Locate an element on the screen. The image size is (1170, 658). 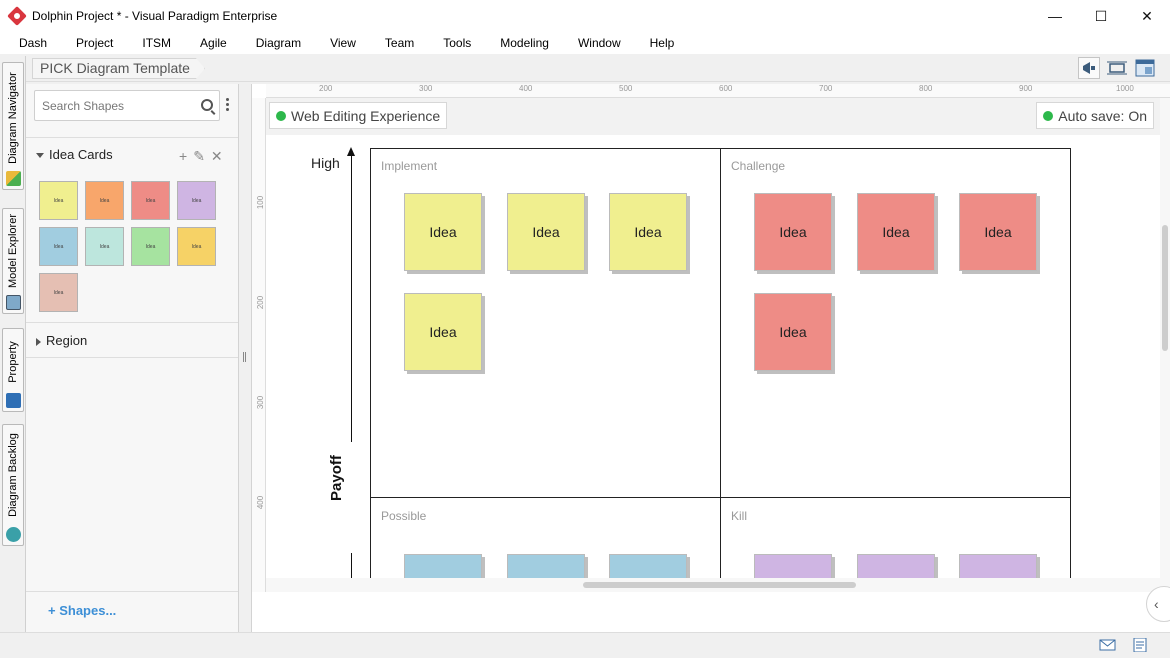
palette-card-rose: Idea is located at coordinates (58, 292).